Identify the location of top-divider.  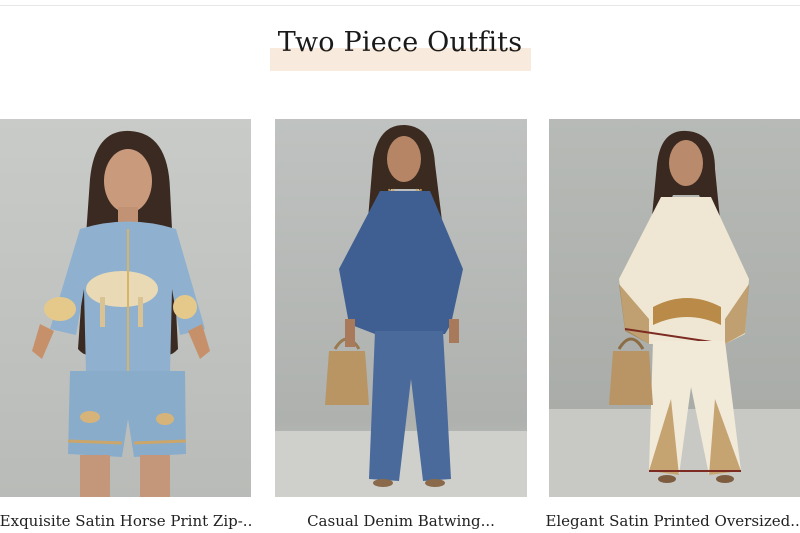
(400, 5).